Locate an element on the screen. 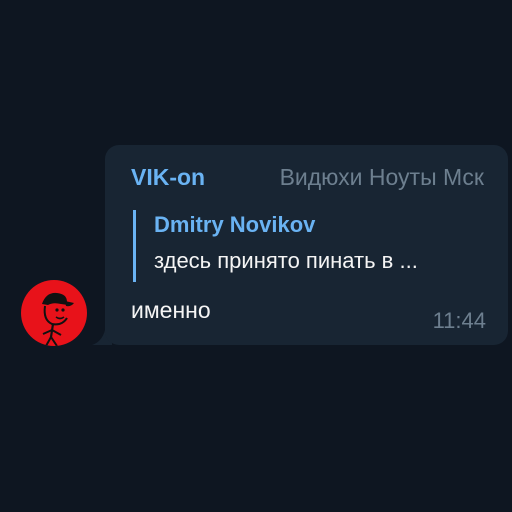 The image size is (512, 512). message-text: именно is located at coordinates (171, 310).